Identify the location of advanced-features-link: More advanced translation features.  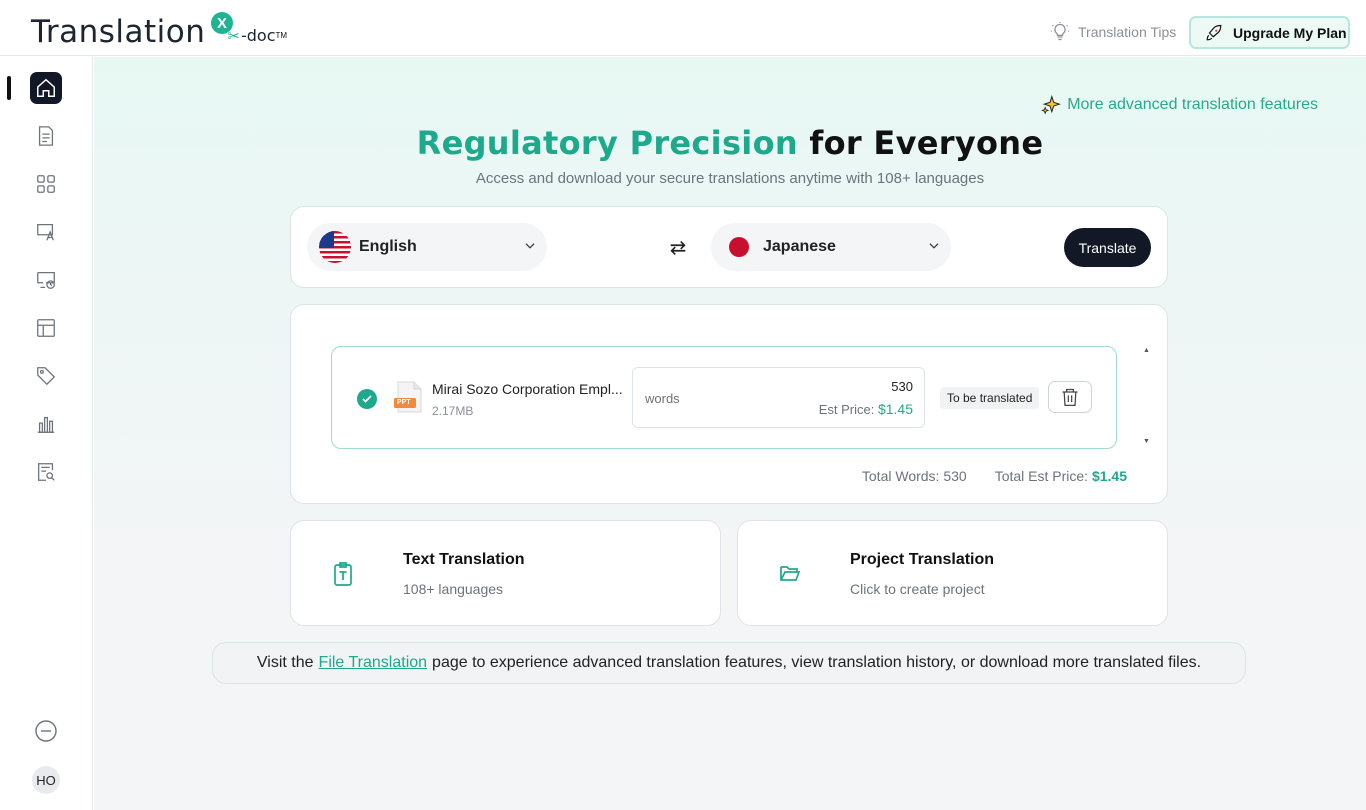
(1179, 105).